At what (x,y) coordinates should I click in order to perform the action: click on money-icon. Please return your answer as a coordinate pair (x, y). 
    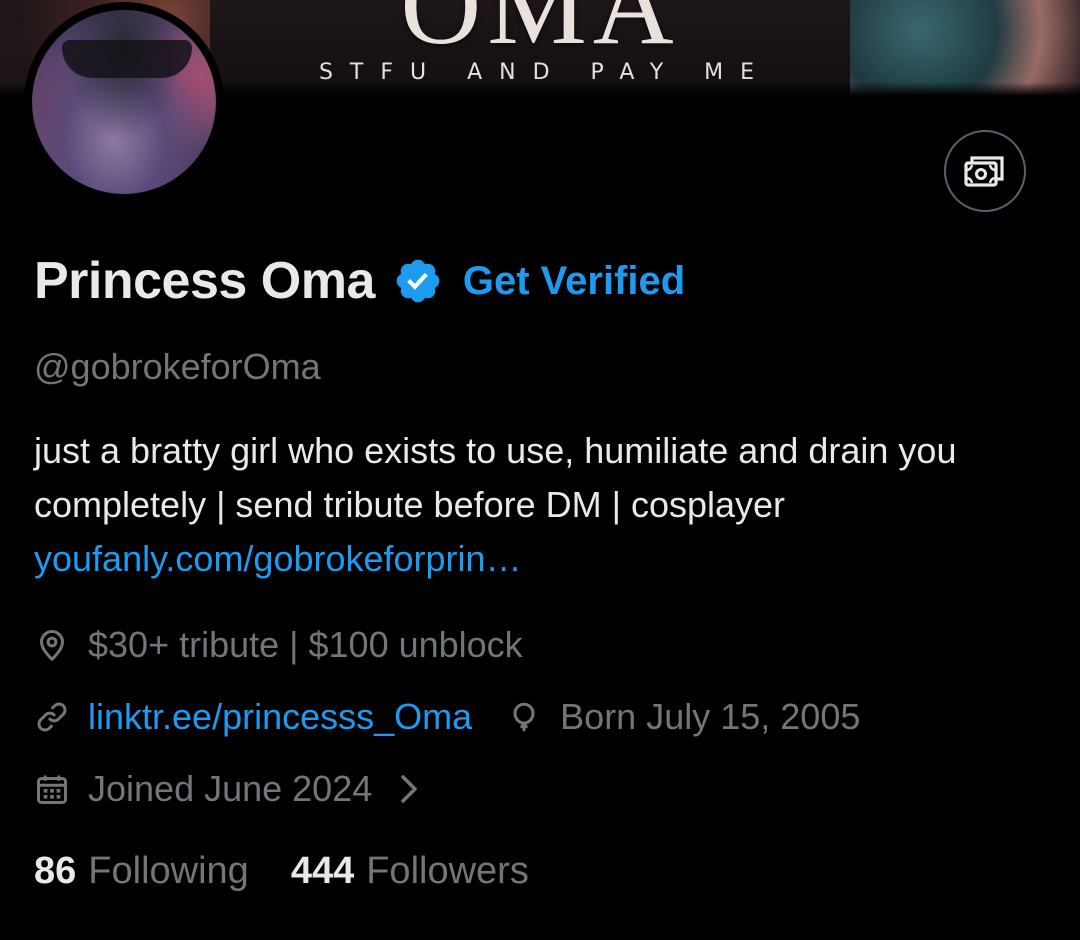
    Looking at the image, I should click on (984, 171).